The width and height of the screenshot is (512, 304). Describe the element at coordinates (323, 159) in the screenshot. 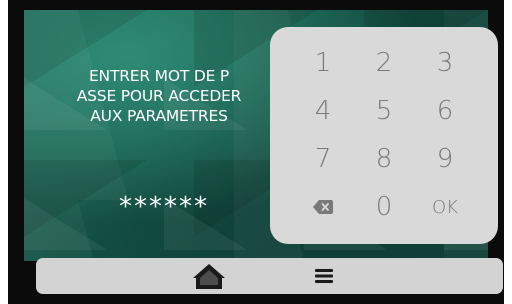

I see `key-7: 7` at that location.